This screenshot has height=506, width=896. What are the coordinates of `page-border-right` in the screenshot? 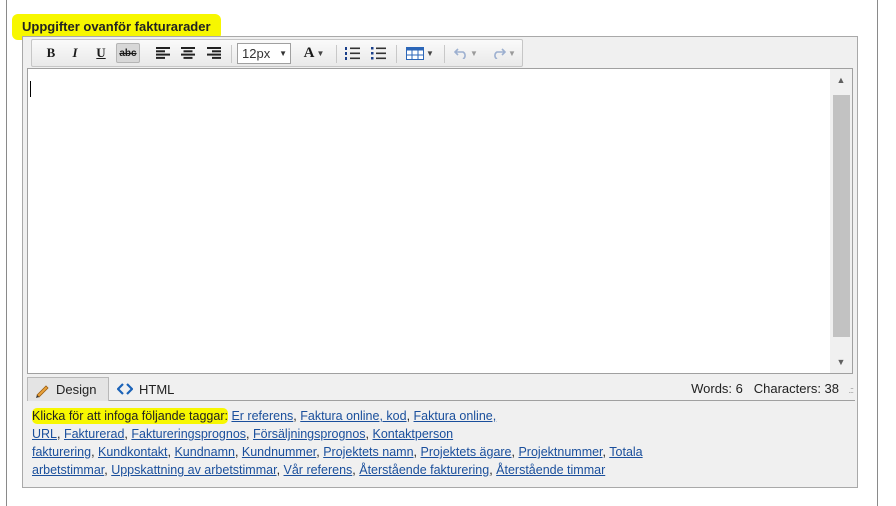 It's located at (877, 253).